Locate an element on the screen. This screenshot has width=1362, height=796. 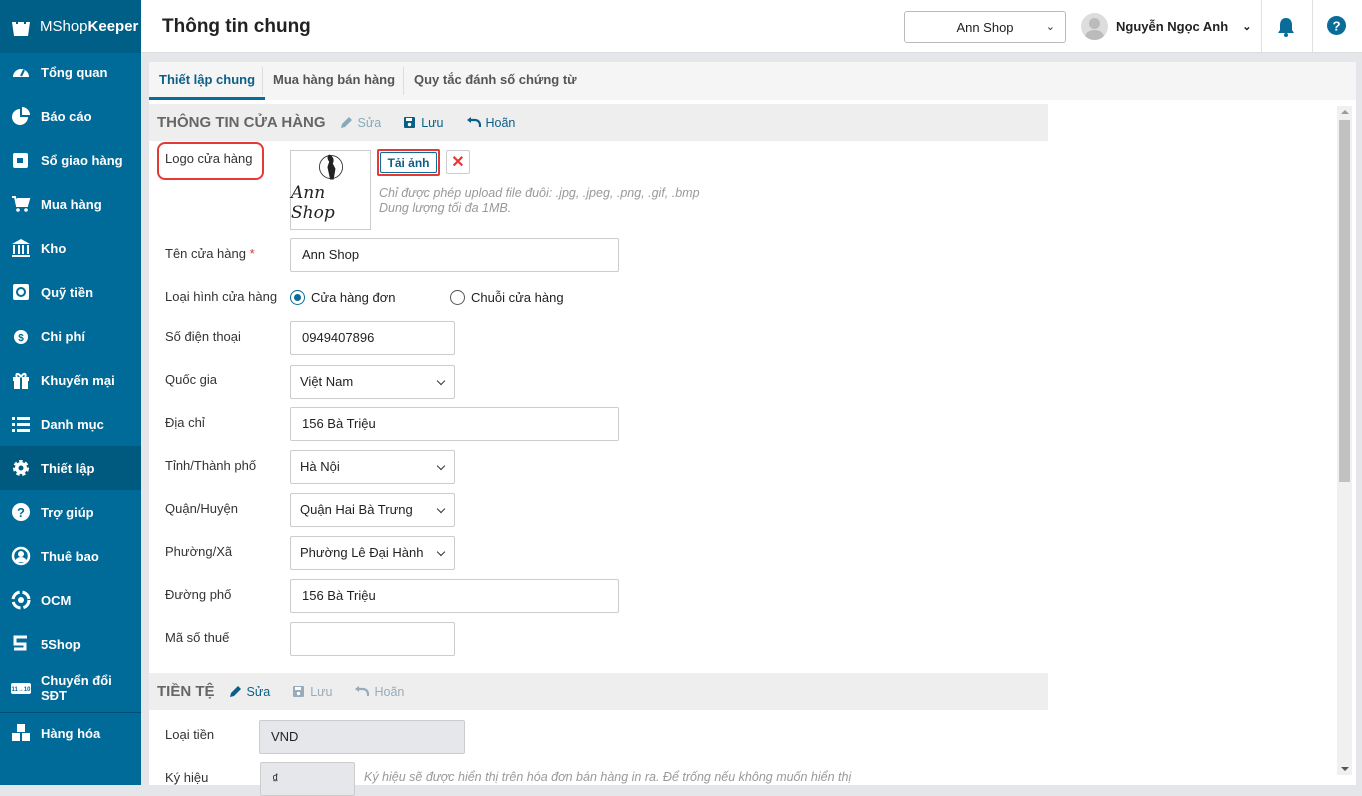
5shop-icon is located at coordinates (20, 643).